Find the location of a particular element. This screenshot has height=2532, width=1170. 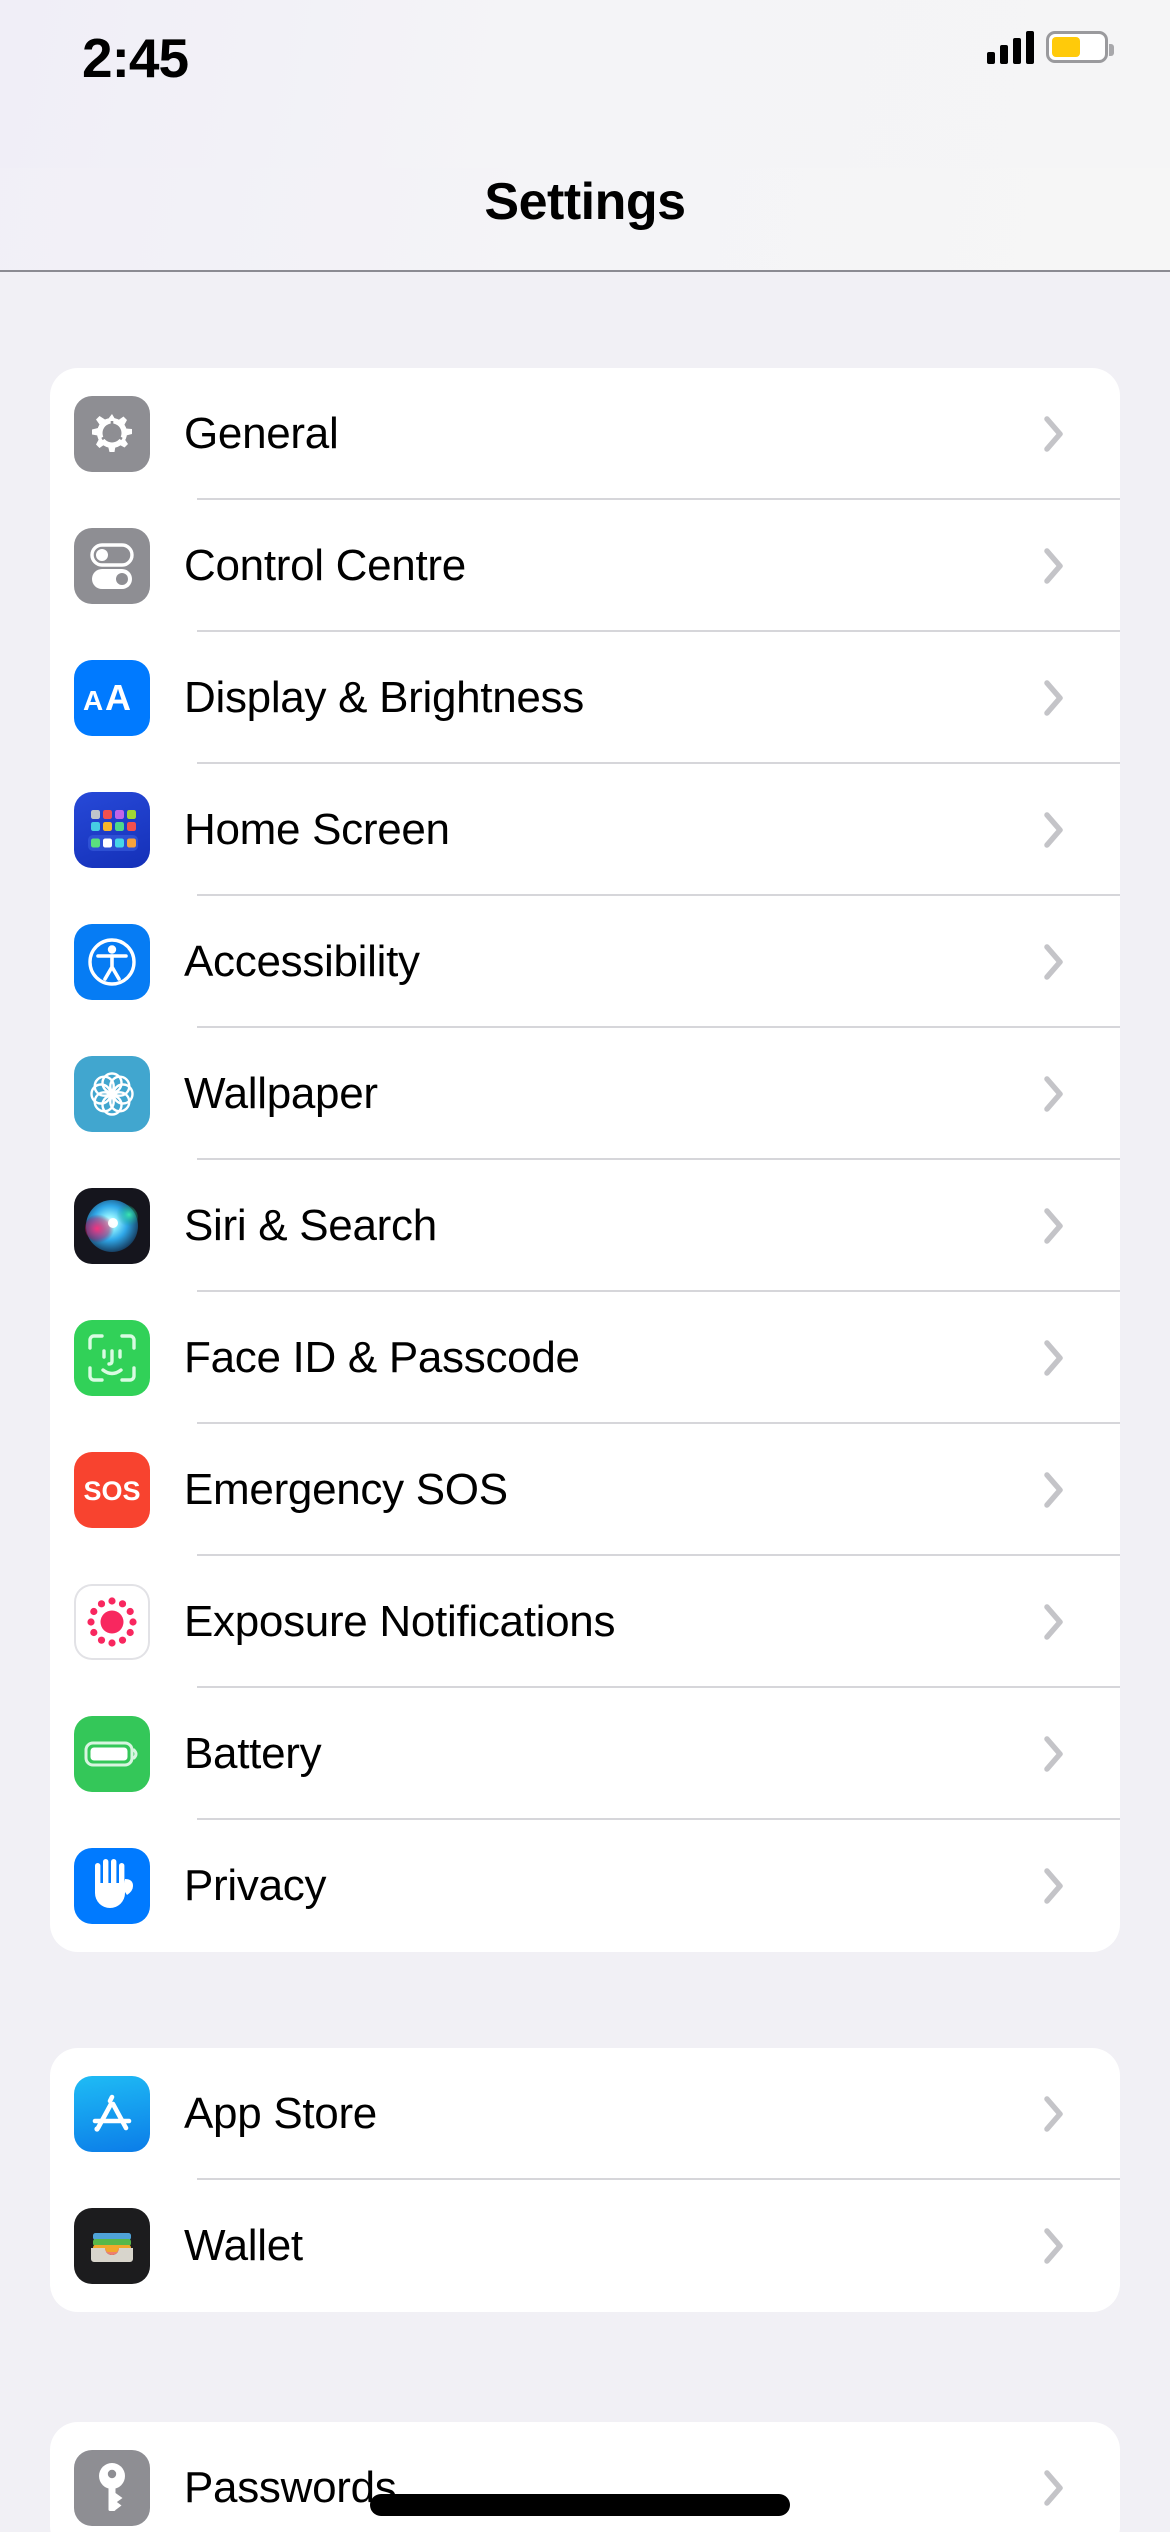

status-bar-indicators is located at coordinates (1050, 47).